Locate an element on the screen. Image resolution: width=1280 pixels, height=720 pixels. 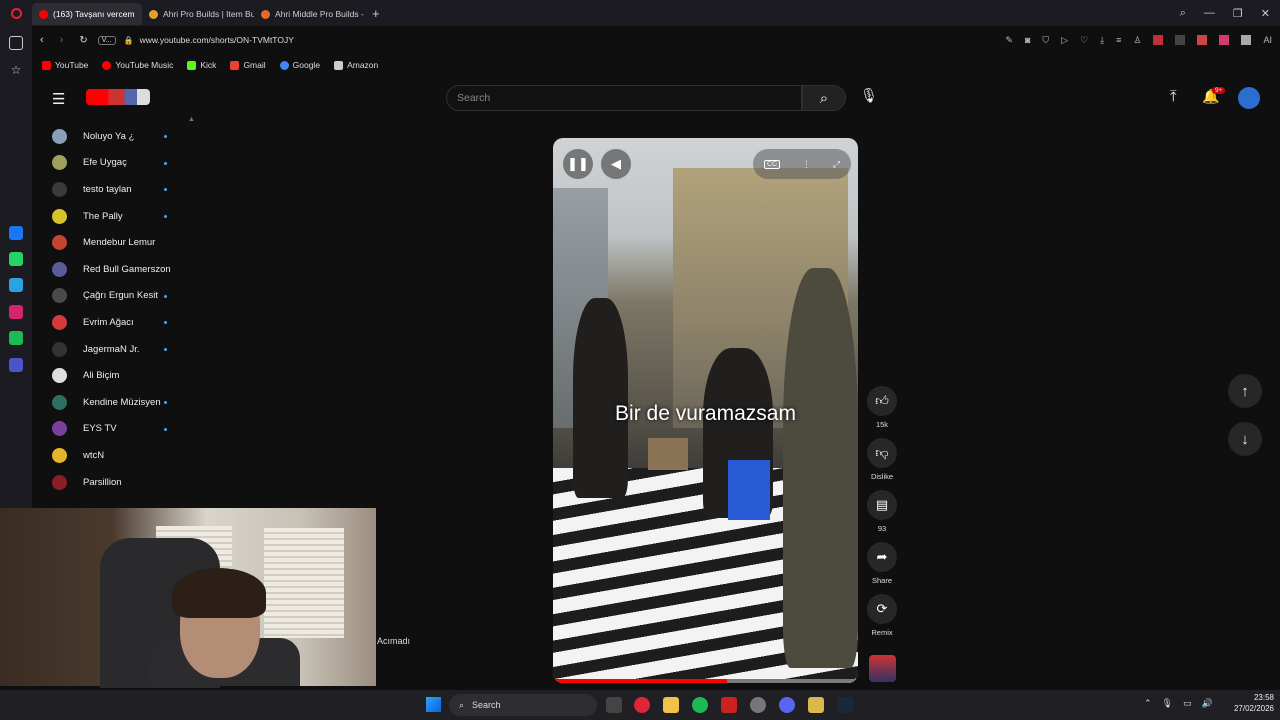
steam-icon is located at coordinates (845, 705).